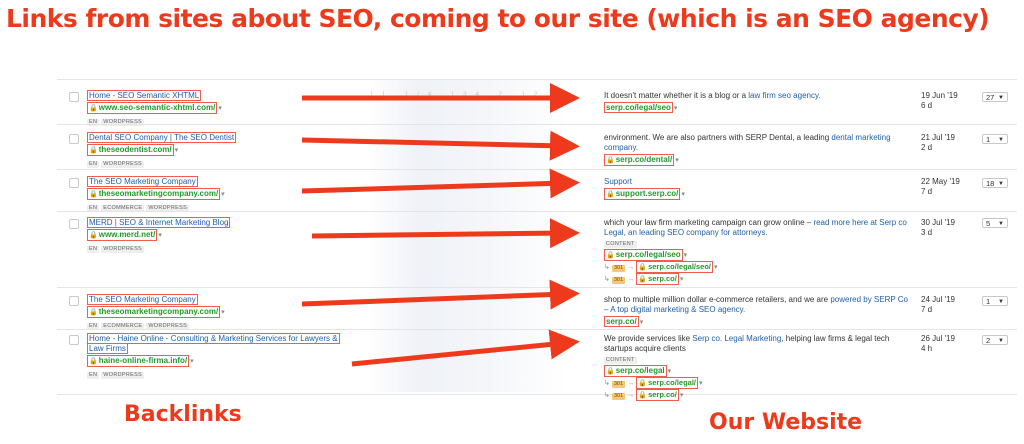 The width and height of the screenshot is (1024, 444). Describe the element at coordinates (784, 95) in the screenshot. I see `anchor-text-link: law firm seo agency.` at that location.